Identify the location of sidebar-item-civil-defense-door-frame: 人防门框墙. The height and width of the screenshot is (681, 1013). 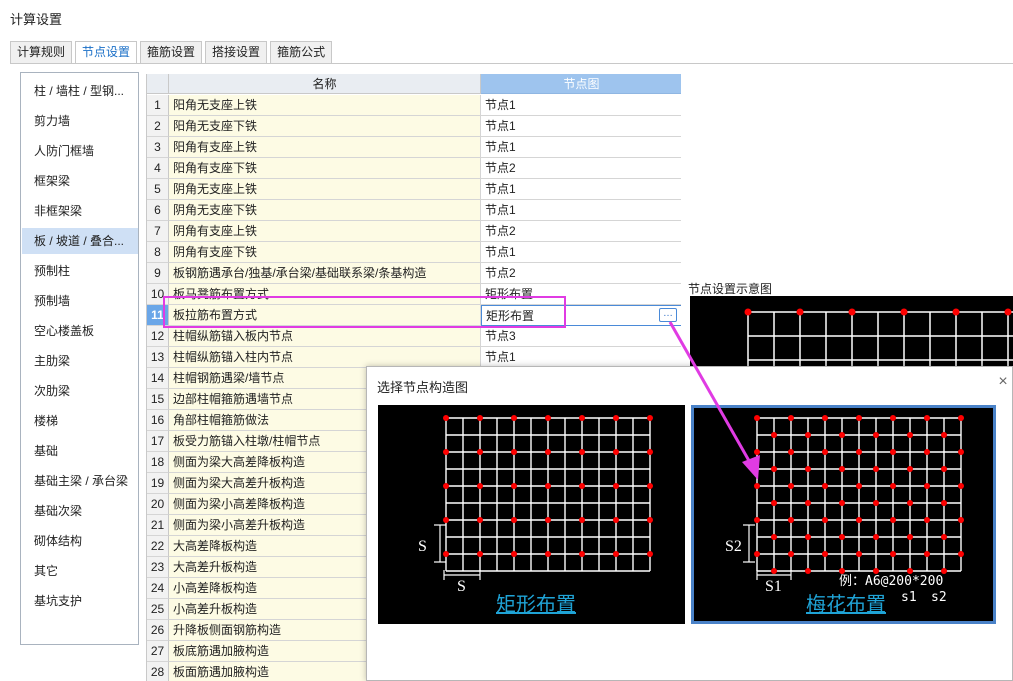
(80, 151).